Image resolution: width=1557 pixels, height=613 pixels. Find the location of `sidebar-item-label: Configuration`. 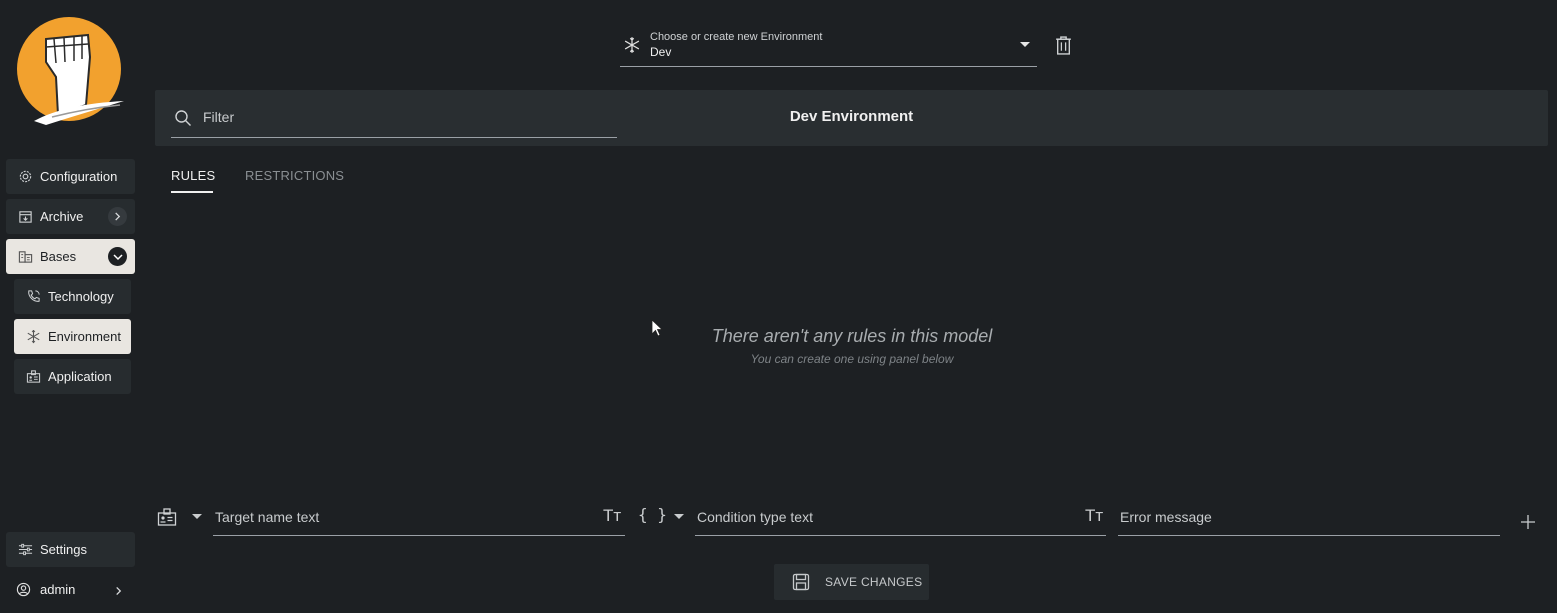

sidebar-item-label: Configuration is located at coordinates (79, 176).